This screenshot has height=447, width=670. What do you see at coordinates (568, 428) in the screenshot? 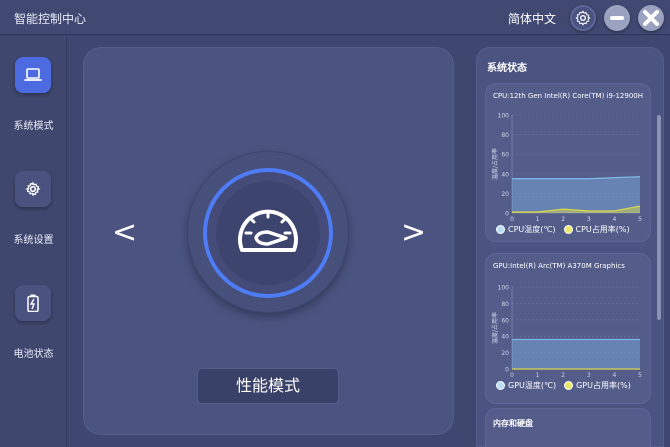
I see `memory-disk-card: 内存和硬盘` at bounding box center [568, 428].